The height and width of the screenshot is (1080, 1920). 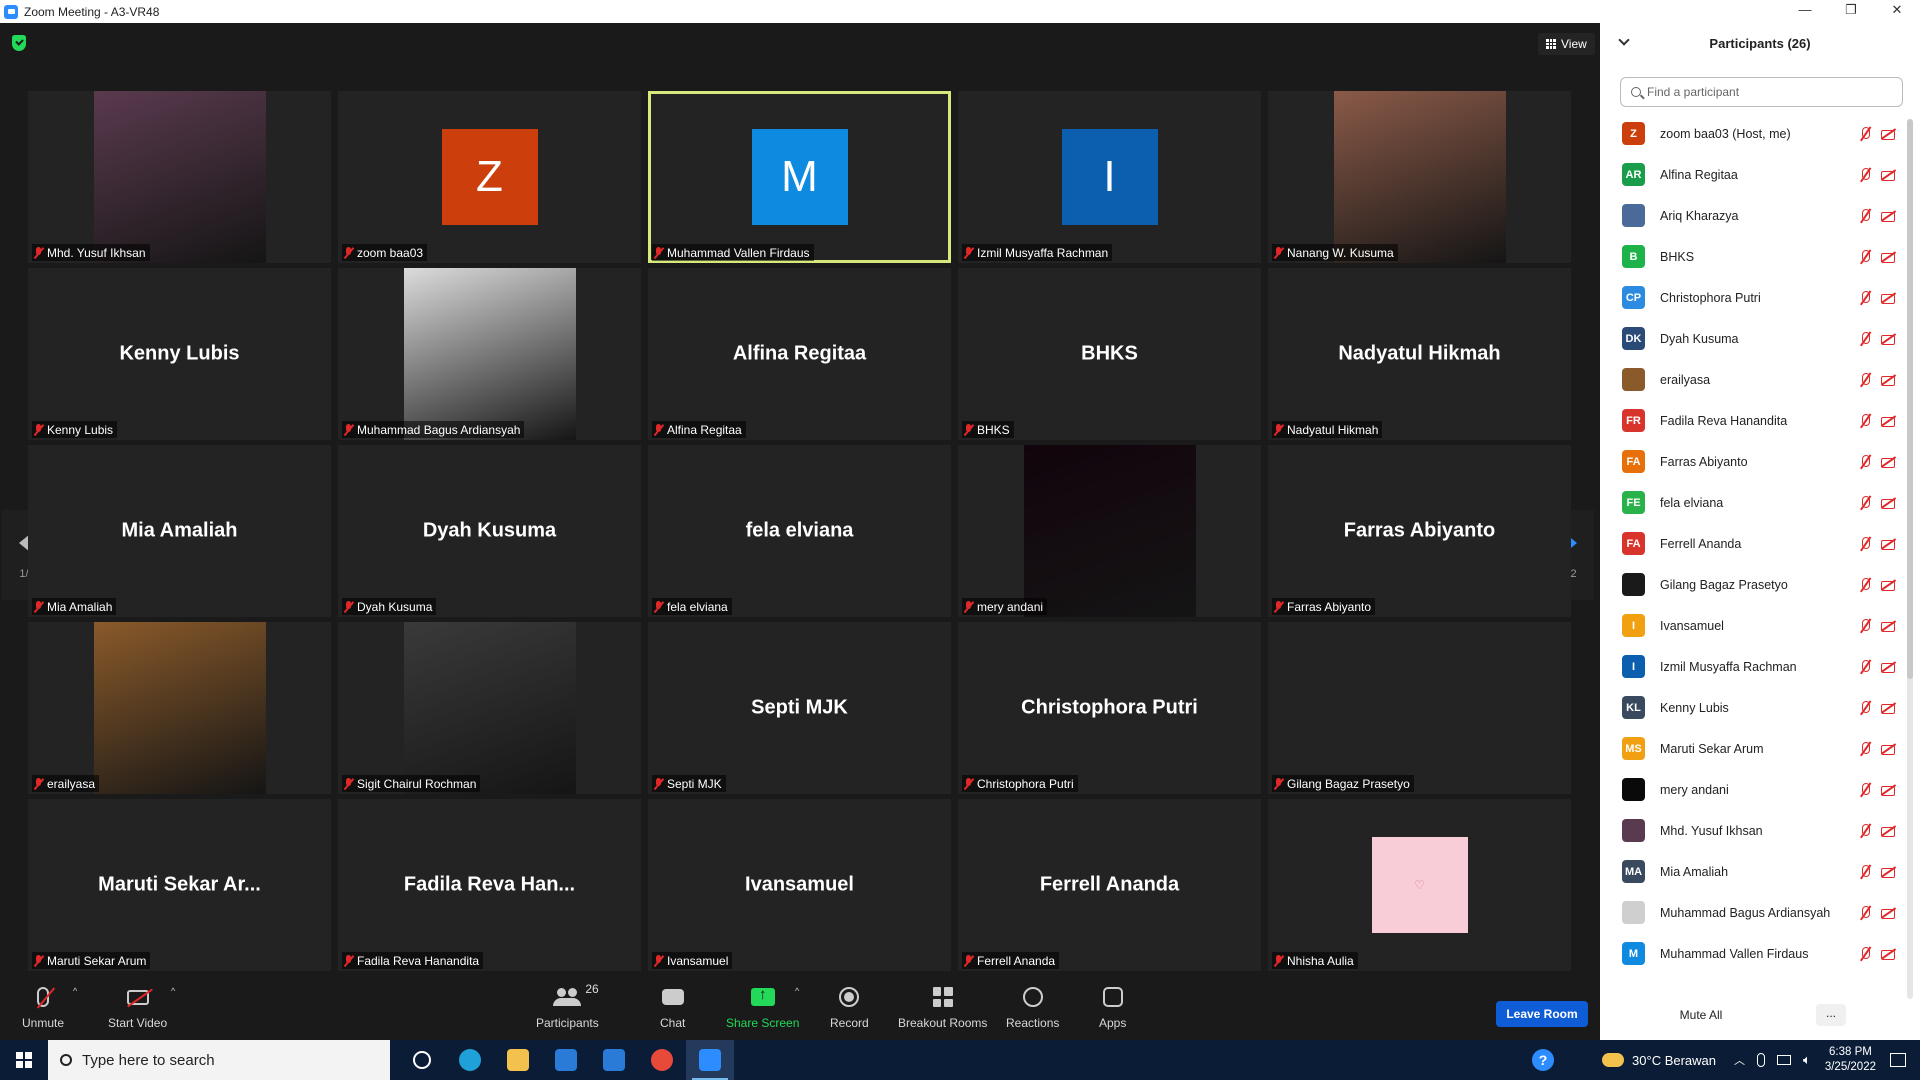 What do you see at coordinates (1752, 133) in the screenshot?
I see `participant-row: Zzoom baa03 (Host, me)` at bounding box center [1752, 133].